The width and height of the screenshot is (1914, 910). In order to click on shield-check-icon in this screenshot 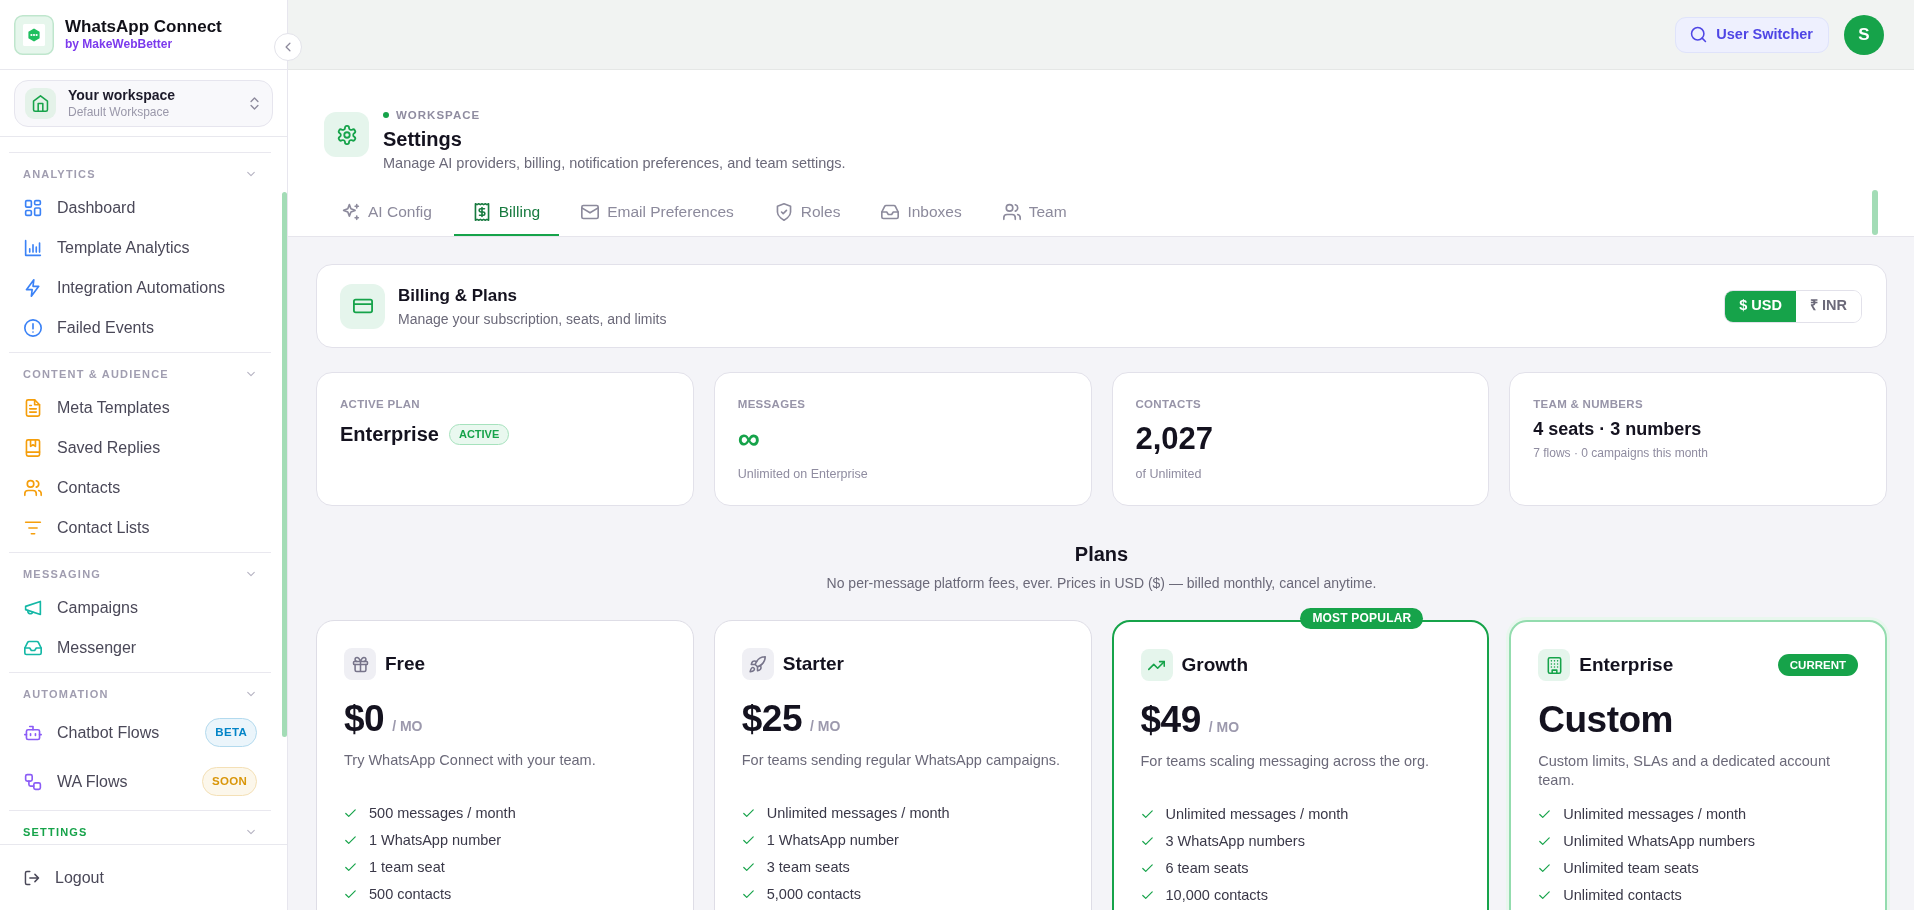, I will do `click(783, 211)`.